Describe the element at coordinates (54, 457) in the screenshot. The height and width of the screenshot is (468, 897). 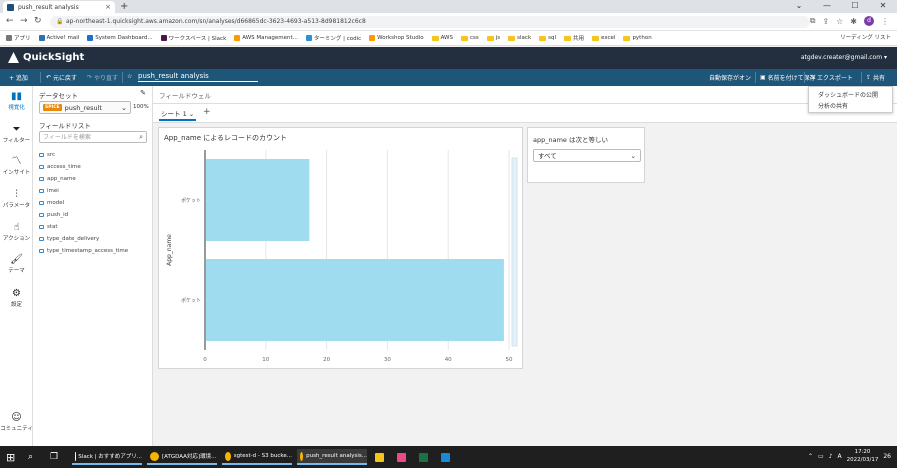
I see `task-view-icon: ❐` at that location.